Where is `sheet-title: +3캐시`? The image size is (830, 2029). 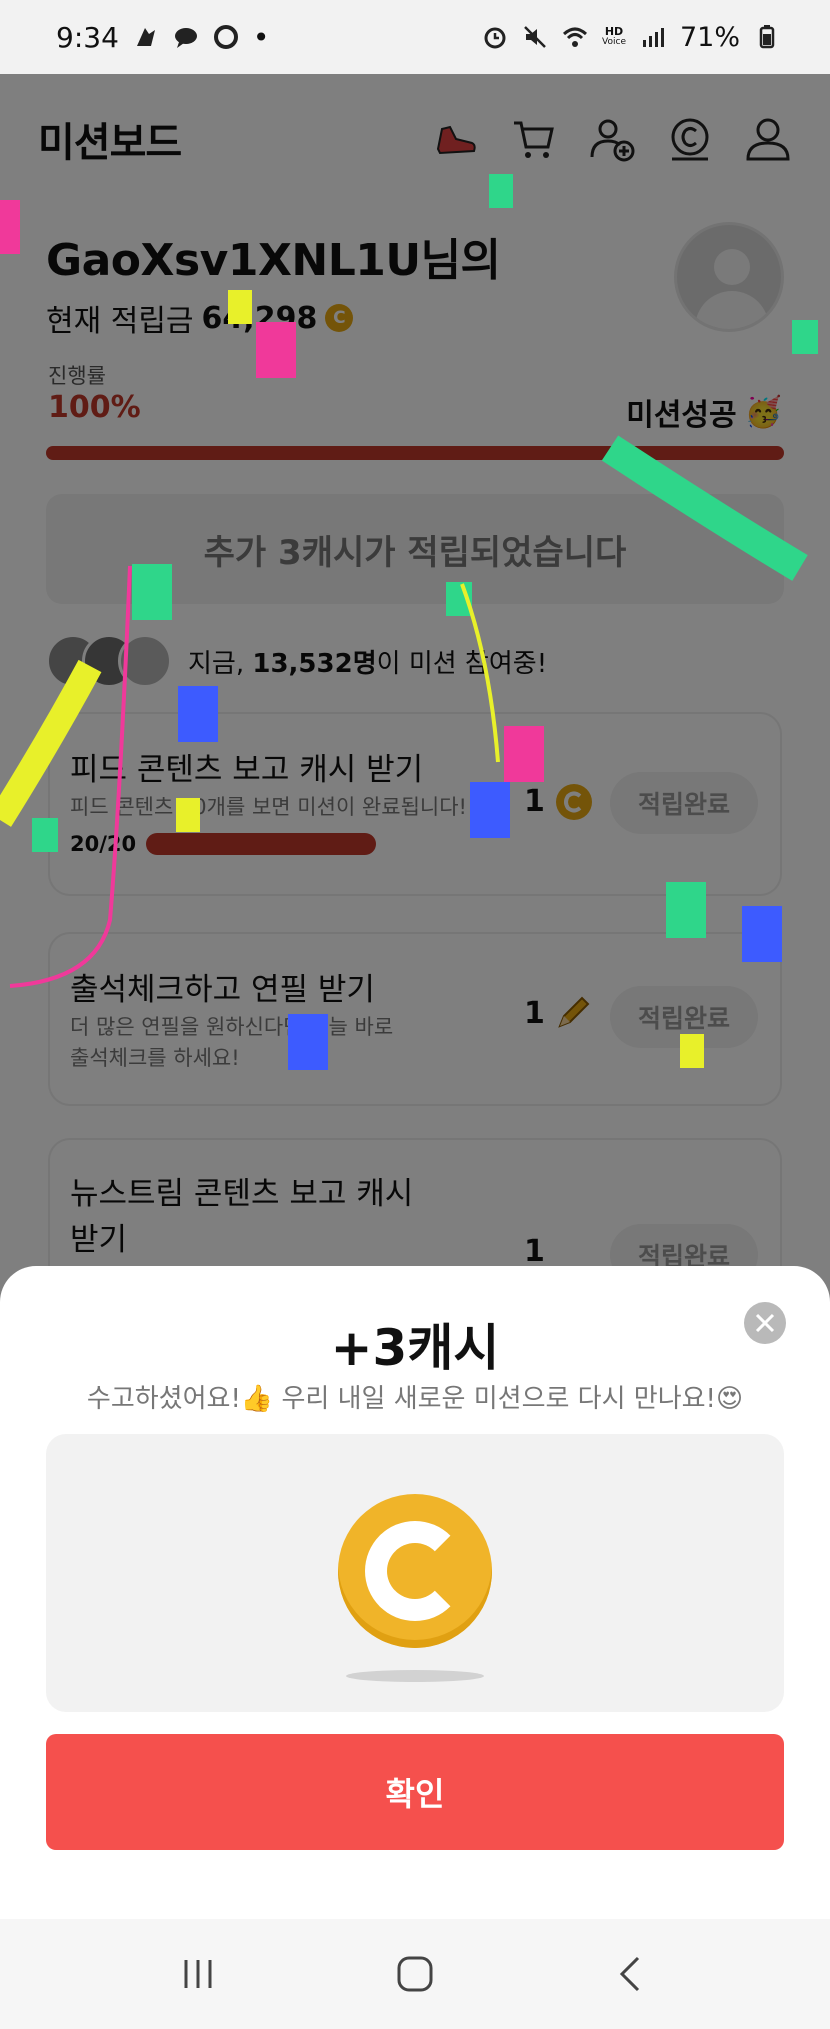 sheet-title: +3캐시 is located at coordinates (415, 1348).